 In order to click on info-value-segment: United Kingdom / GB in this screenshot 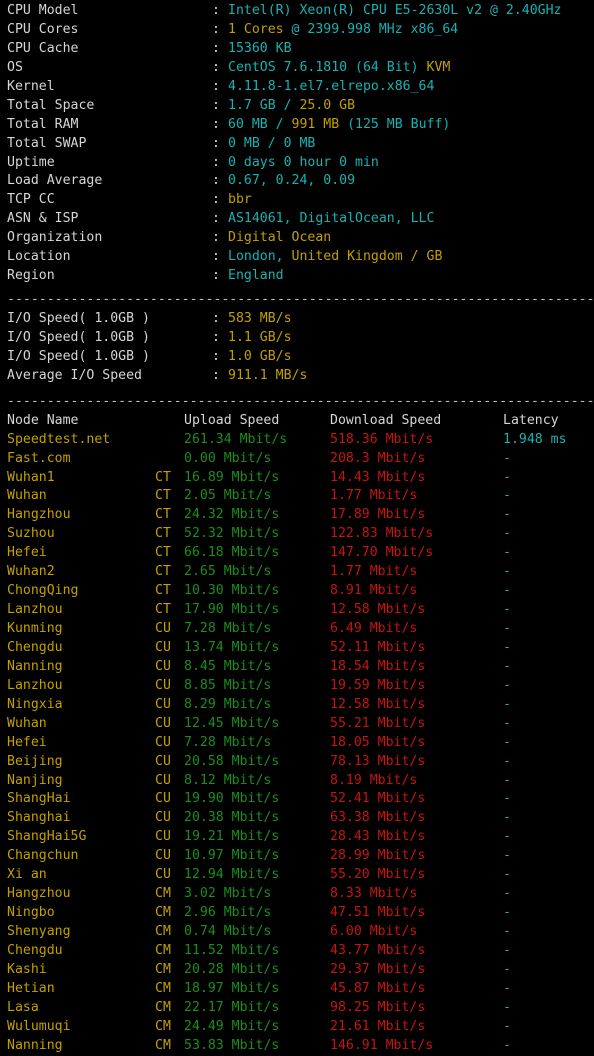, I will do `click(367, 257)`.